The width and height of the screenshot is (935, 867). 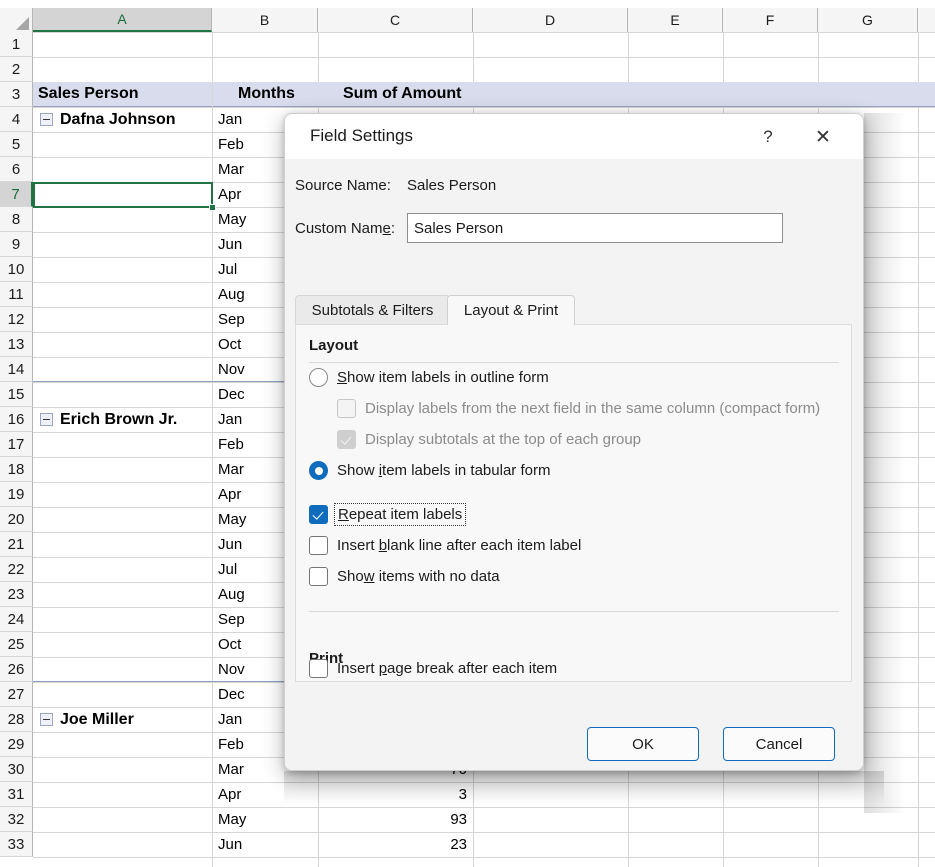 What do you see at coordinates (643, 744) in the screenshot?
I see `ok-button: OK` at bounding box center [643, 744].